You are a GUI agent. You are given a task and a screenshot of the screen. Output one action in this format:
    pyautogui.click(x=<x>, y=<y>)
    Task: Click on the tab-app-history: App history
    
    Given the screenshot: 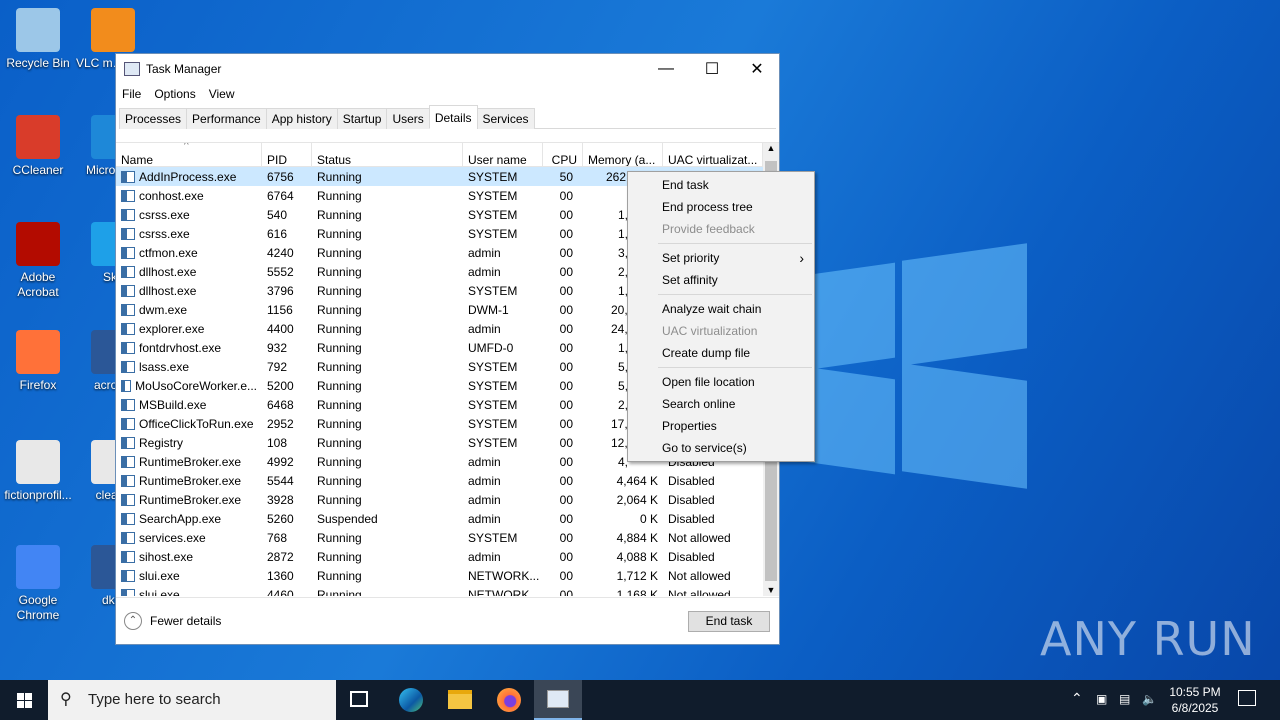 What is the action you would take?
    pyautogui.click(x=301, y=118)
    